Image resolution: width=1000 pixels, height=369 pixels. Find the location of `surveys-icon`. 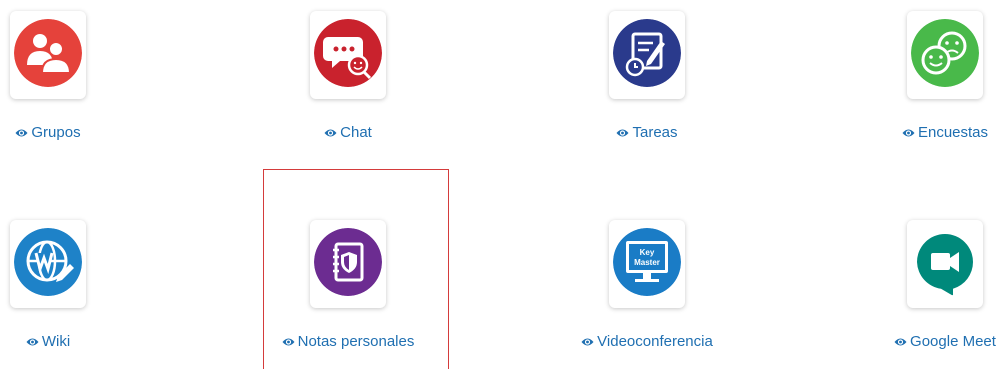

surveys-icon is located at coordinates (945, 53).